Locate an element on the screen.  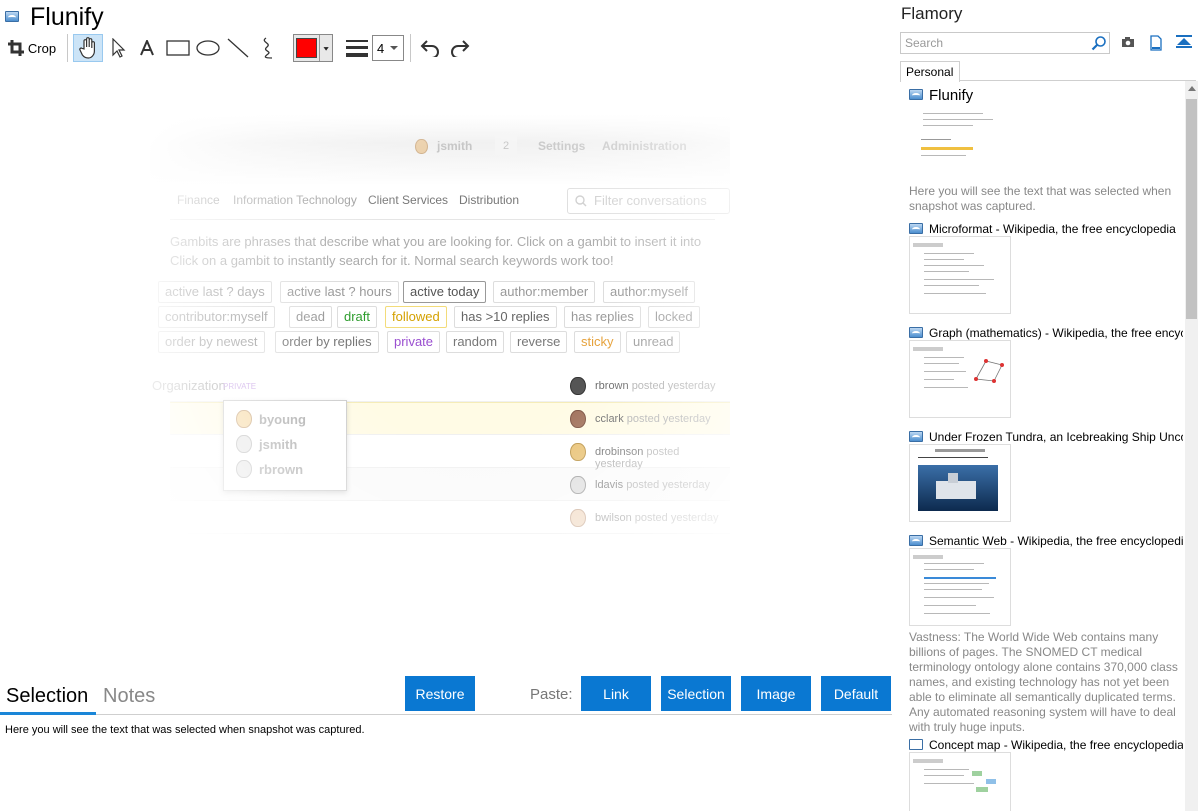
gambit: reverse is located at coordinates (539, 342).